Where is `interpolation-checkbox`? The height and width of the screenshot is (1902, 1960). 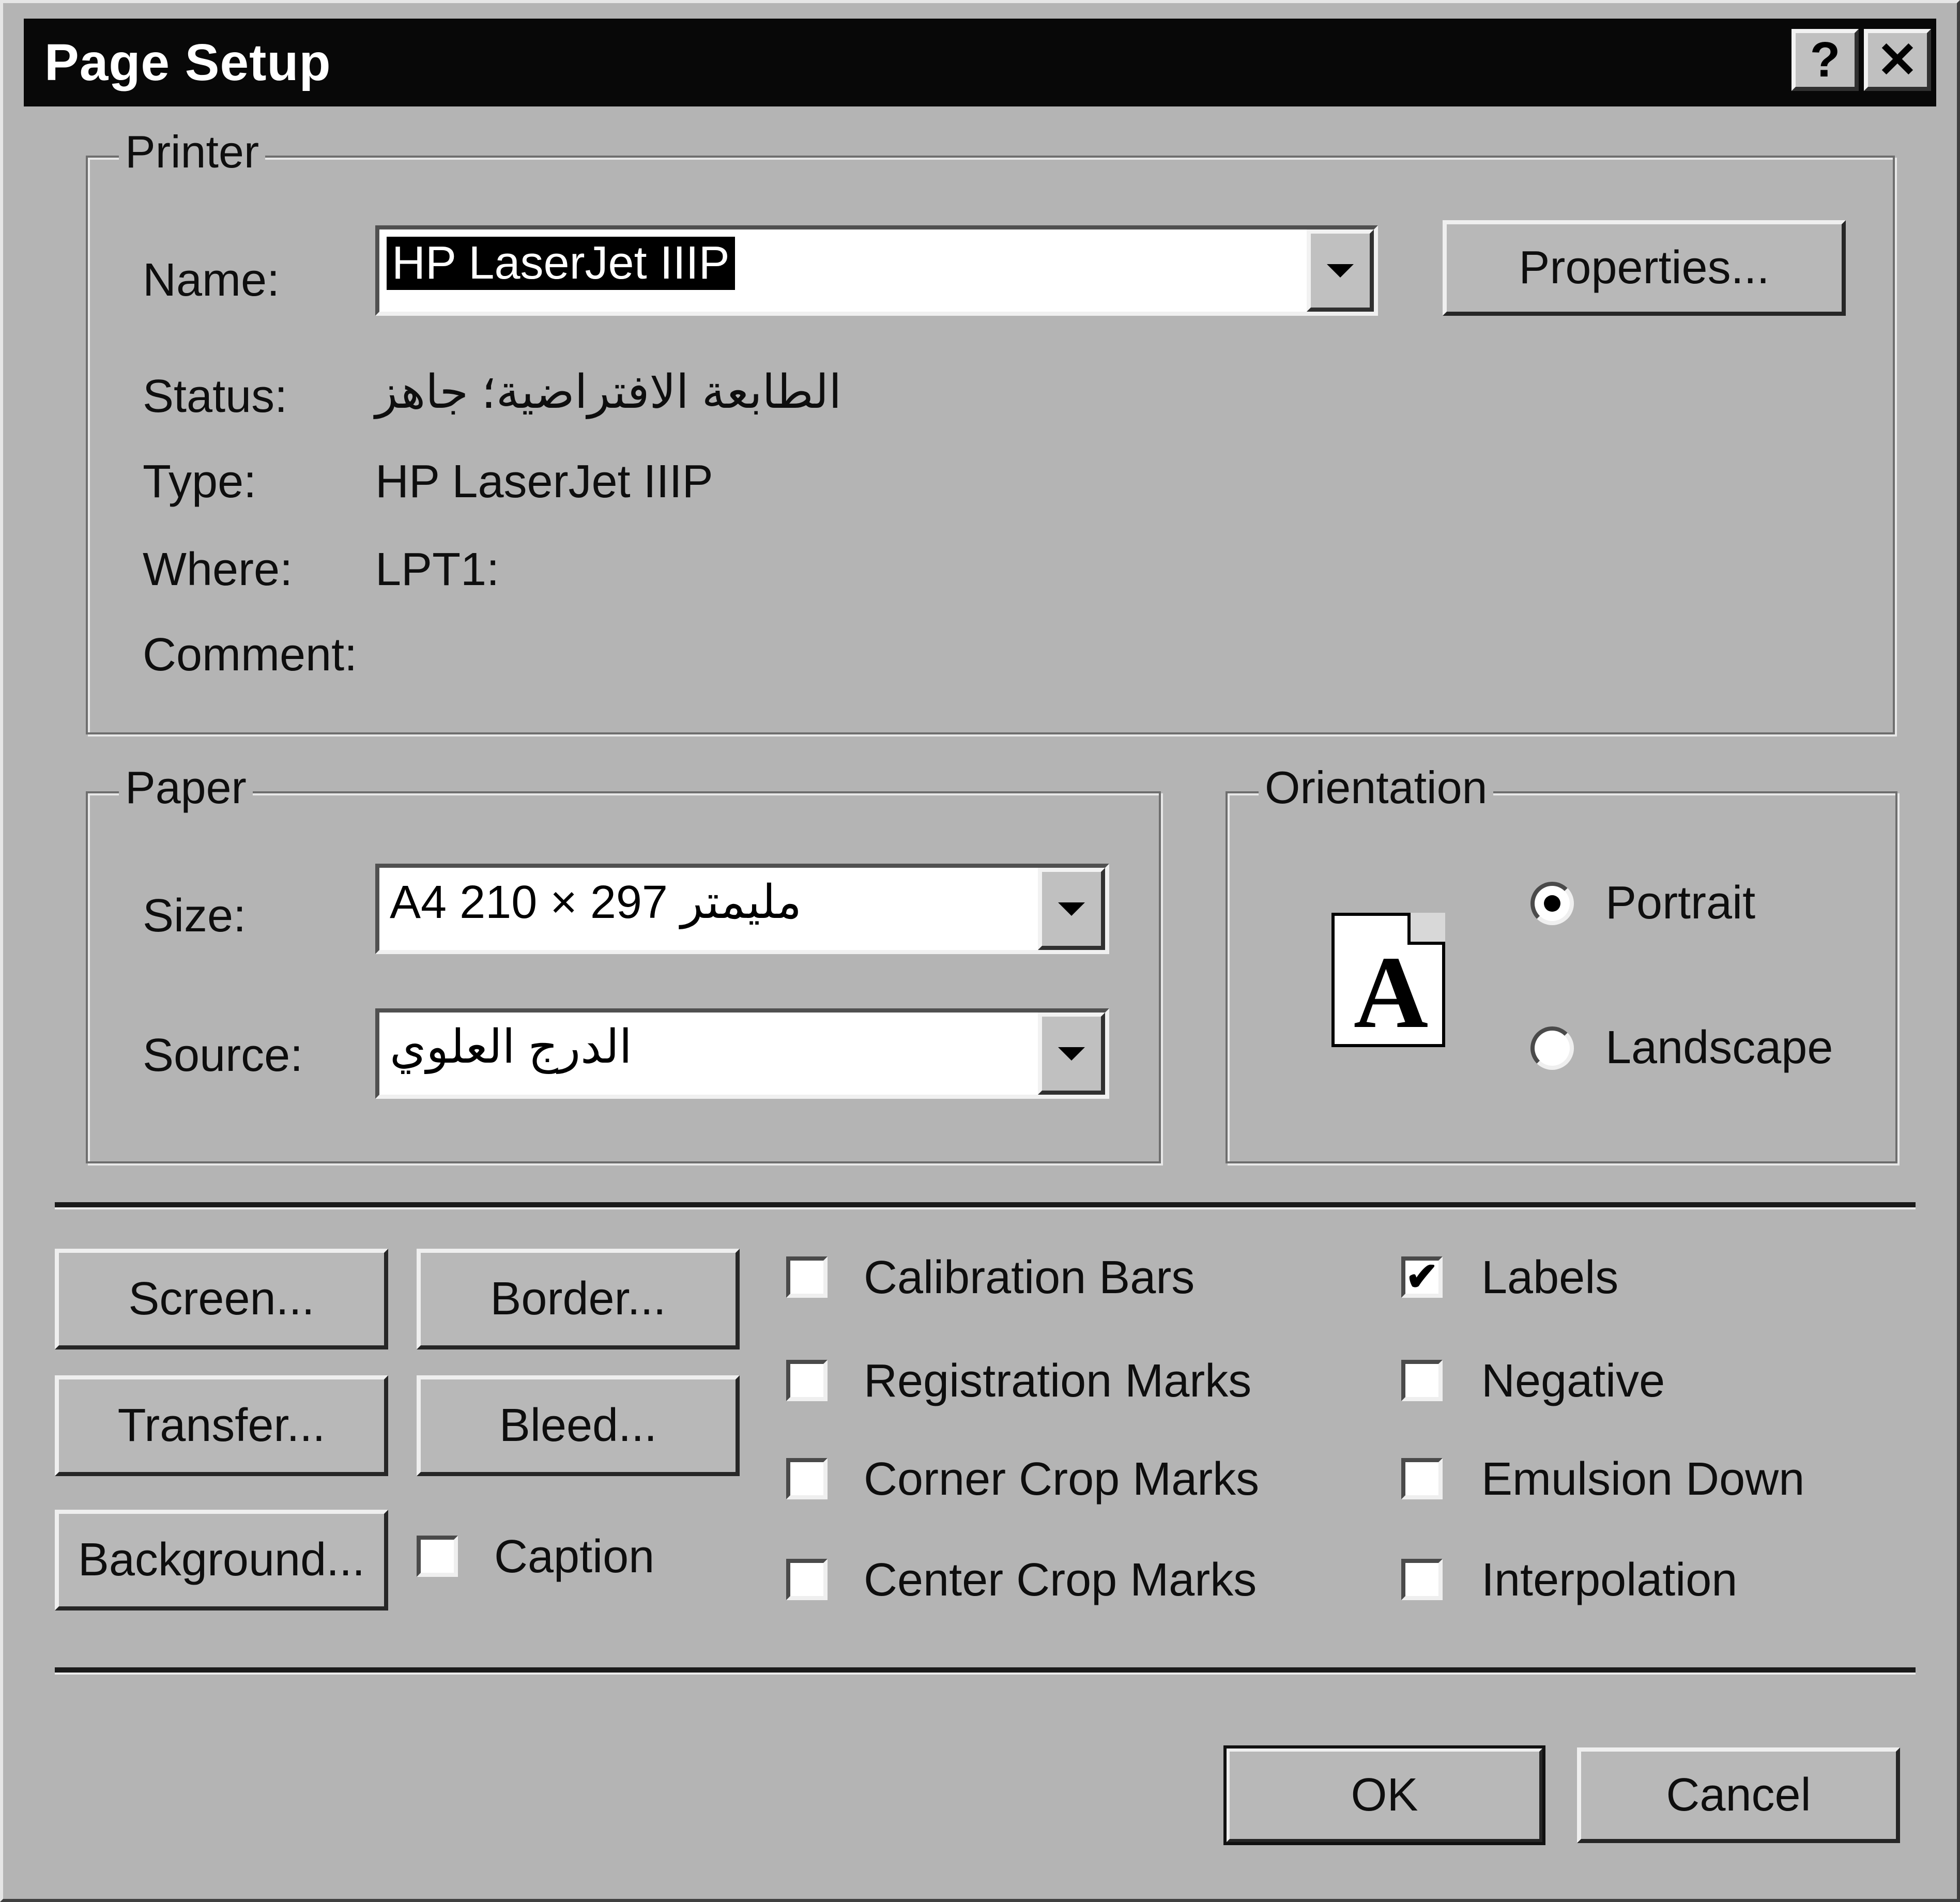 interpolation-checkbox is located at coordinates (1422, 1580).